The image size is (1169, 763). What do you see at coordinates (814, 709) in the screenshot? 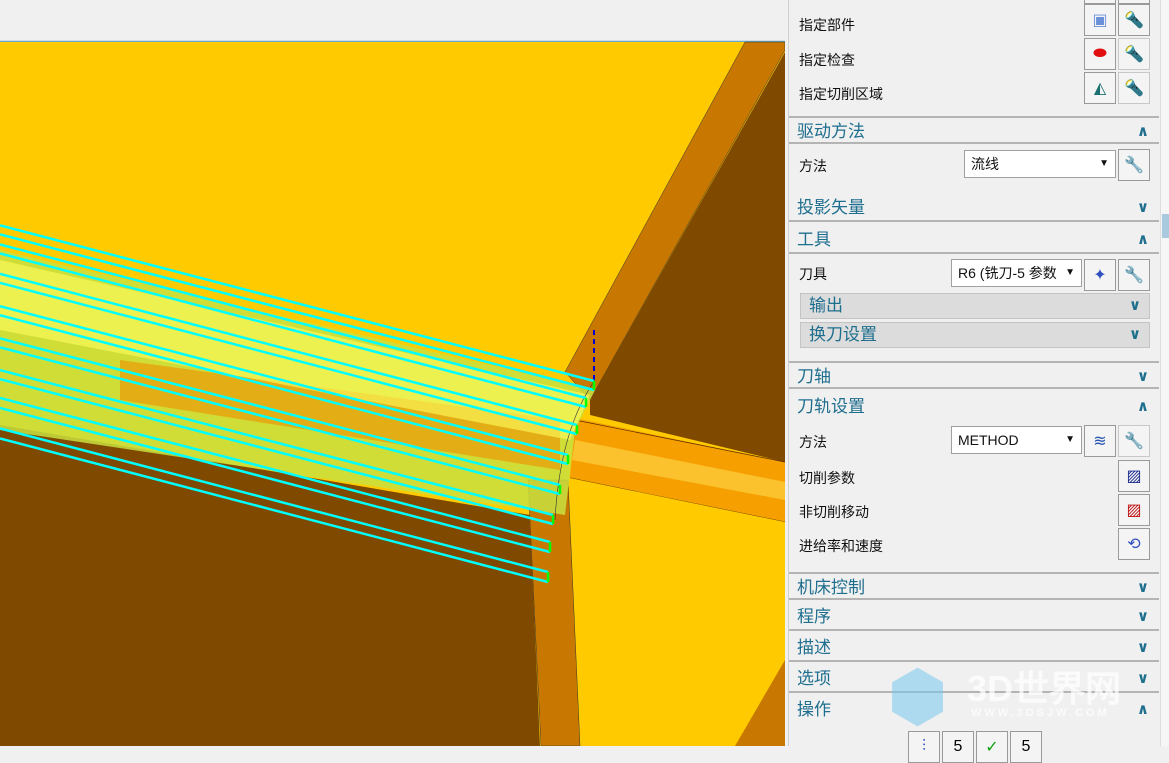
I see `section-title: 操作` at bounding box center [814, 709].